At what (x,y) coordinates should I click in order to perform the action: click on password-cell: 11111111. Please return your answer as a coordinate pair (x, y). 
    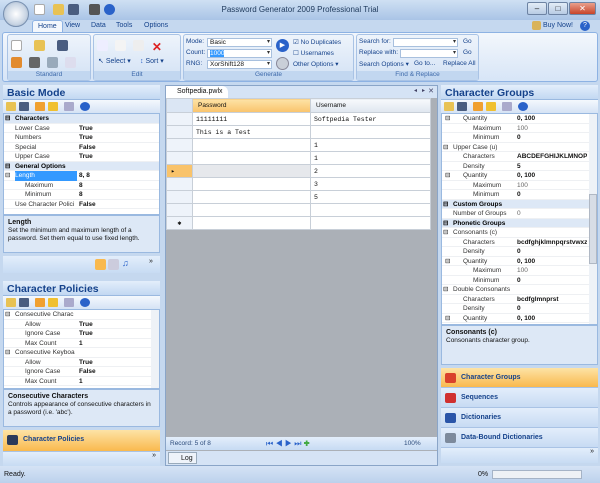
    Looking at the image, I should click on (251, 119).